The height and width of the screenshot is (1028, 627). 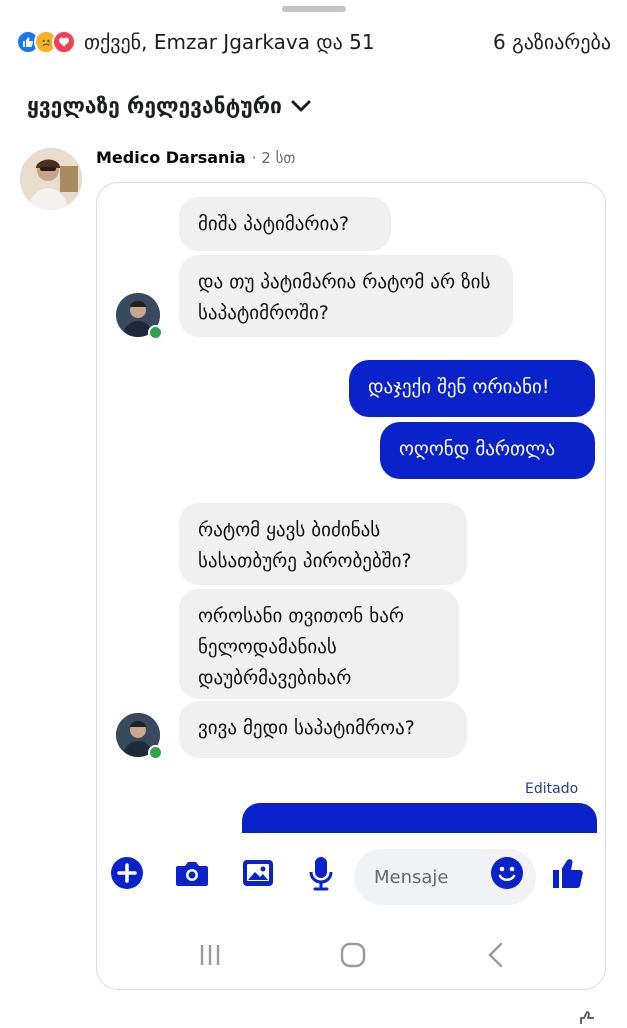 What do you see at coordinates (154, 106) in the screenshot?
I see `sort-label: ყველაზე რელევანტური` at bounding box center [154, 106].